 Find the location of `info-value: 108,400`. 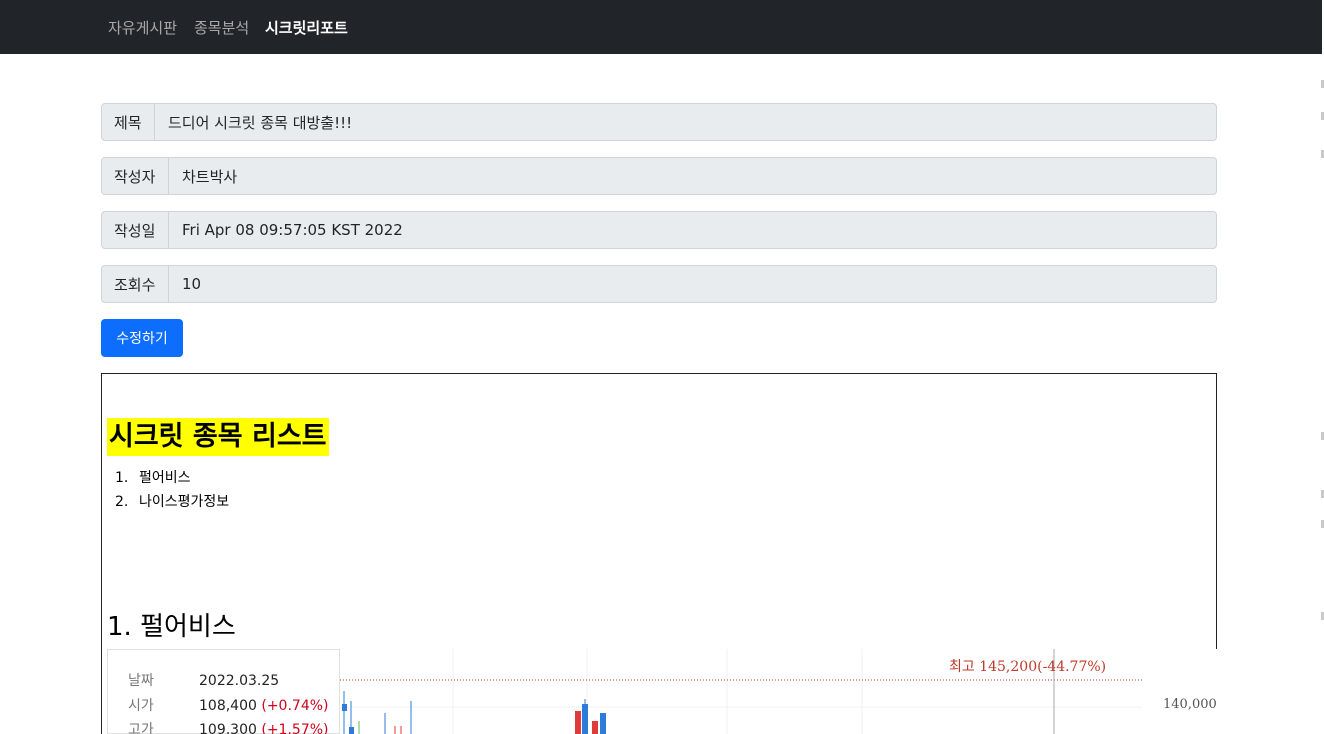

info-value: 108,400 is located at coordinates (228, 706).